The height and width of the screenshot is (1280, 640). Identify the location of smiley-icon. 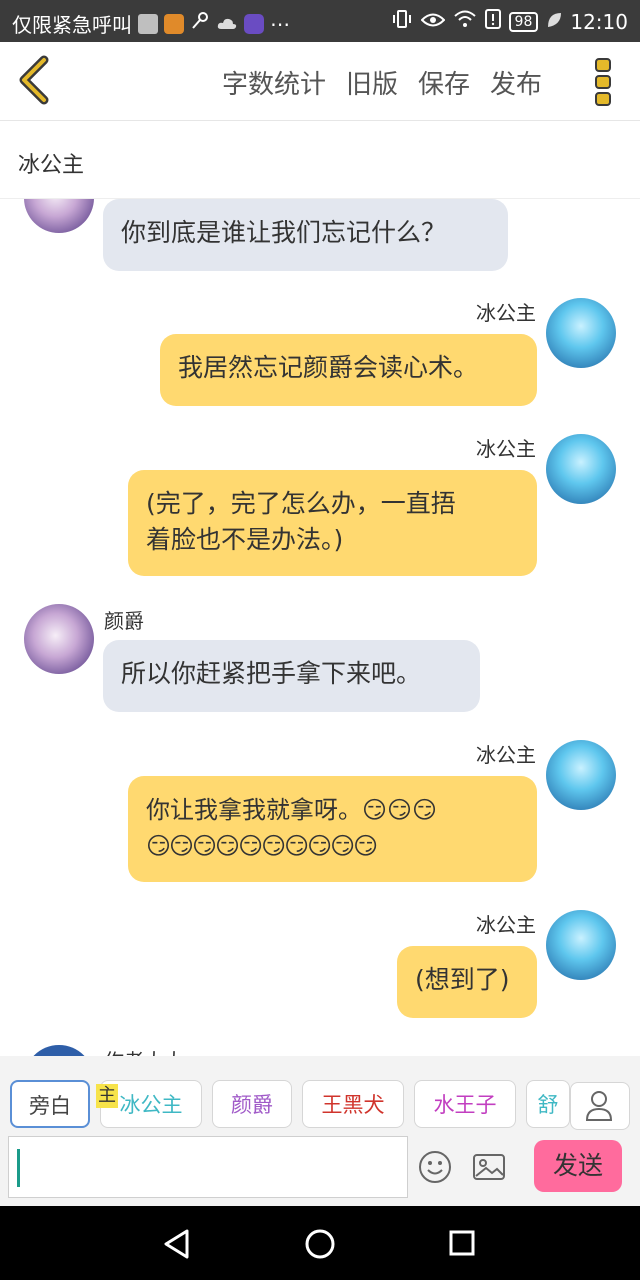
(435, 1167).